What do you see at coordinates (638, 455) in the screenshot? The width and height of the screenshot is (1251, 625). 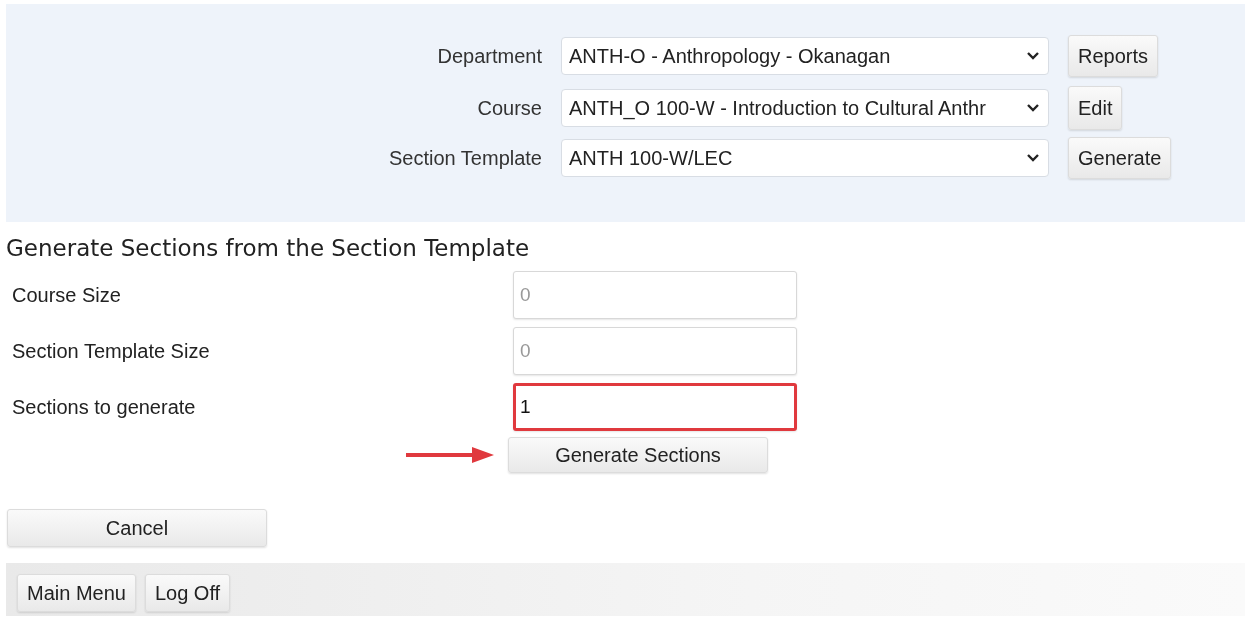 I see `generate-sections-button: Generate Sections` at bounding box center [638, 455].